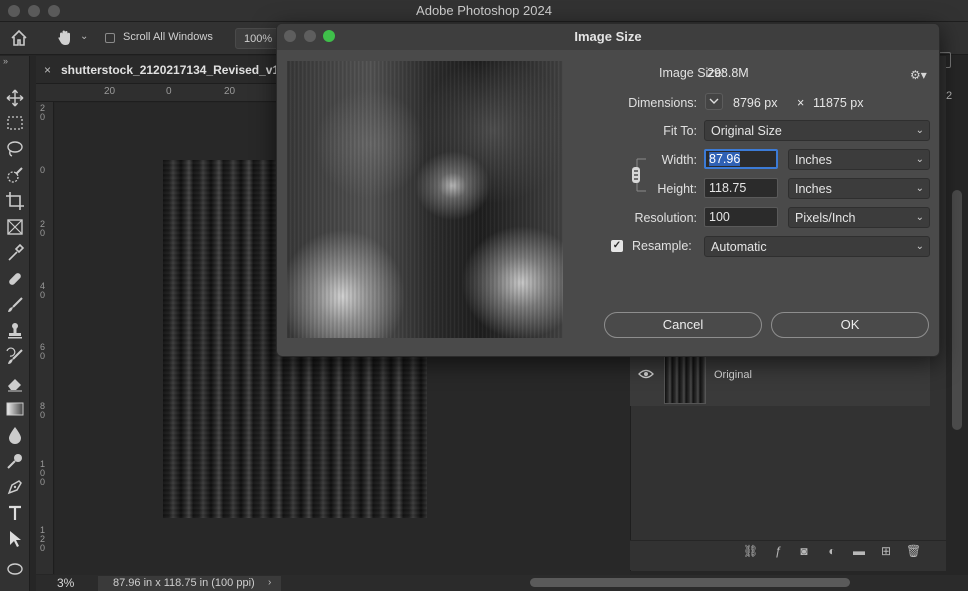  I want to click on pen-tool-icon, so click(15, 487).